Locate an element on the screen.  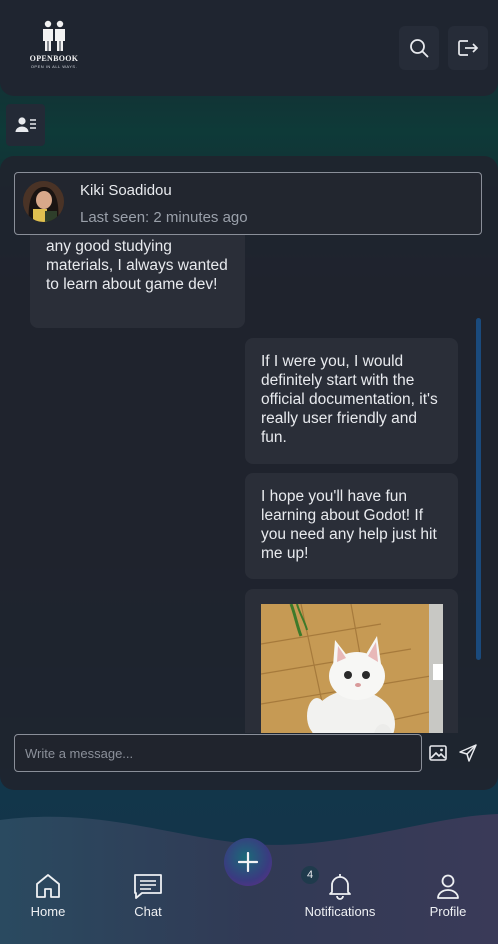
home-icon is located at coordinates (48, 886).